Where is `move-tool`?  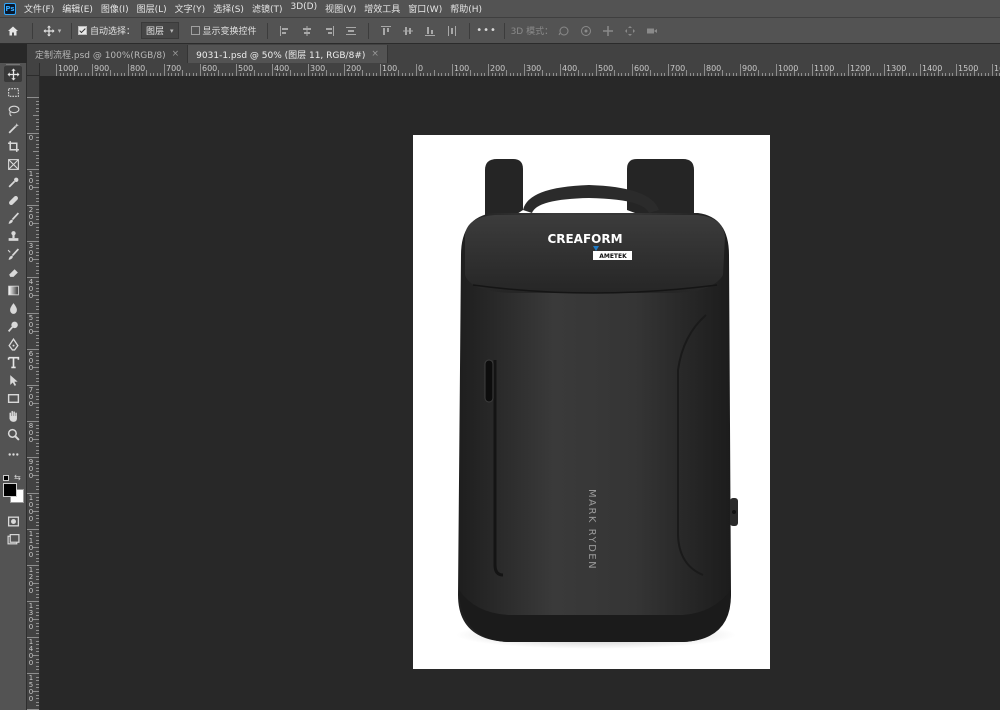
move-tool is located at coordinates (13, 74).